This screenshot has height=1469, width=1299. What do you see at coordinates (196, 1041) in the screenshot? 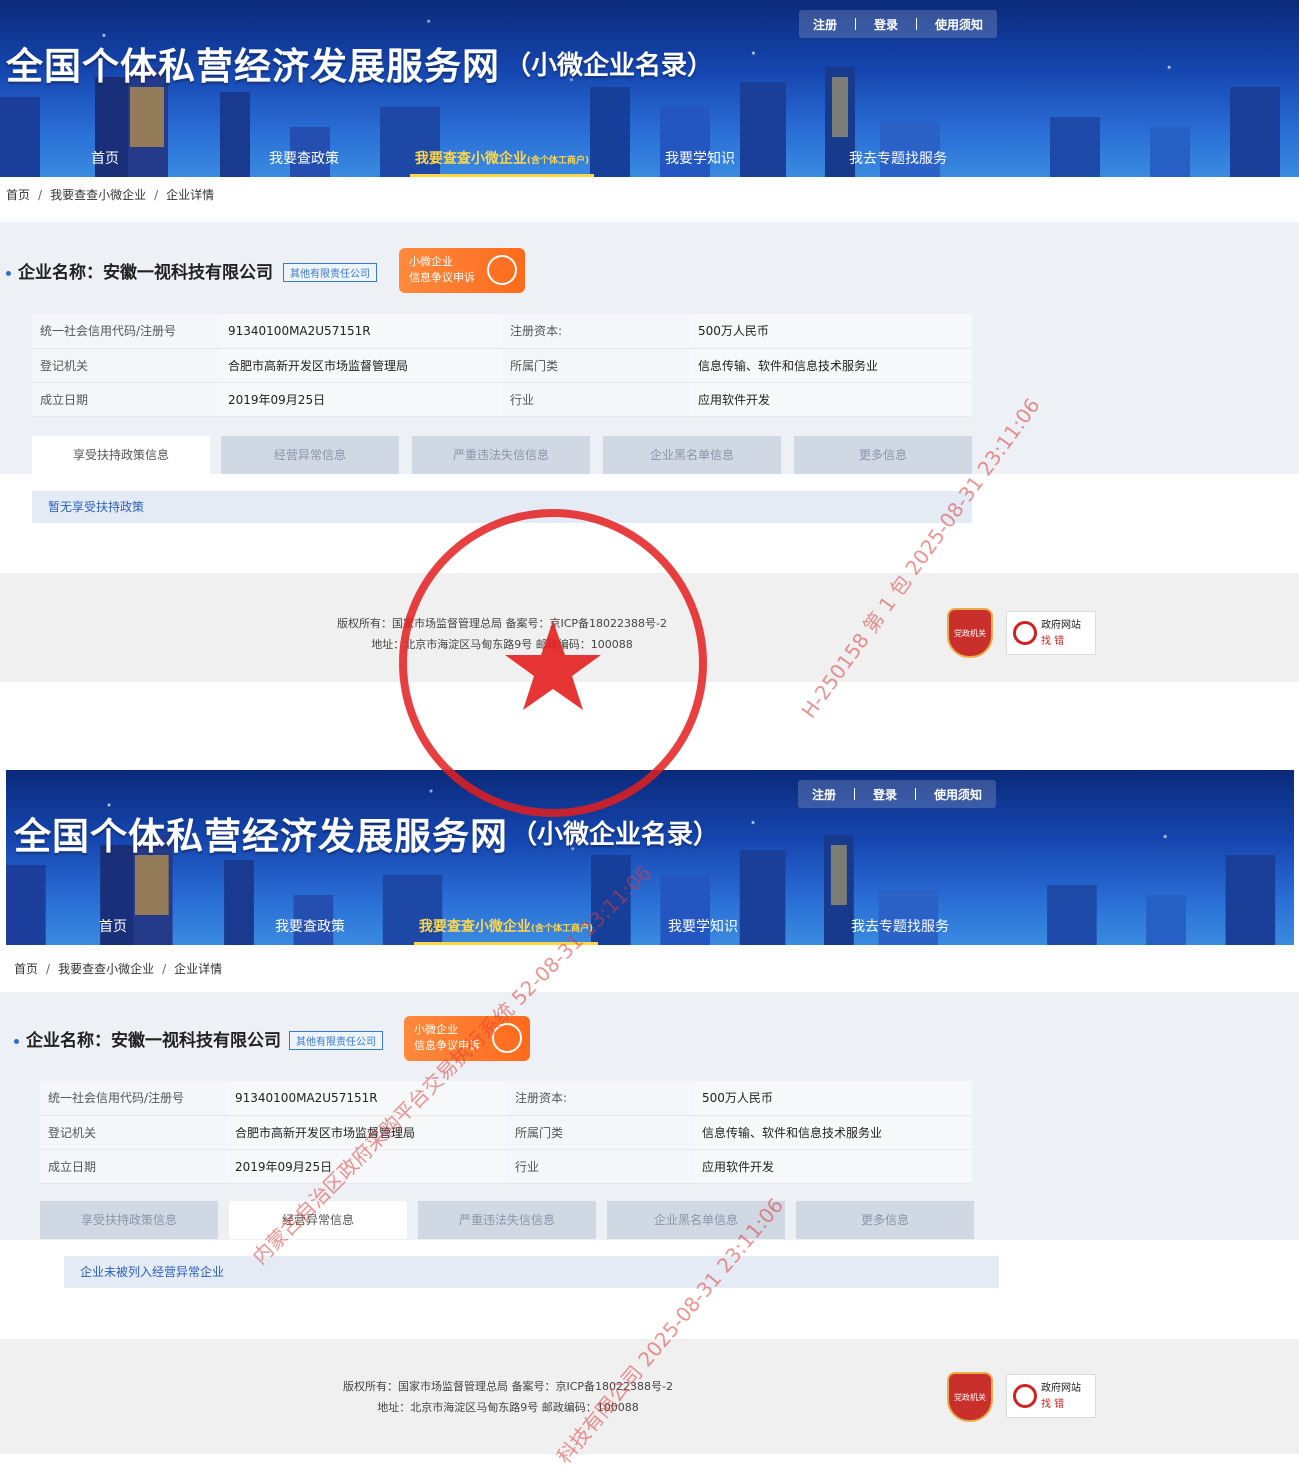
I see `company-name: 安徽一视科技有限公司` at bounding box center [196, 1041].